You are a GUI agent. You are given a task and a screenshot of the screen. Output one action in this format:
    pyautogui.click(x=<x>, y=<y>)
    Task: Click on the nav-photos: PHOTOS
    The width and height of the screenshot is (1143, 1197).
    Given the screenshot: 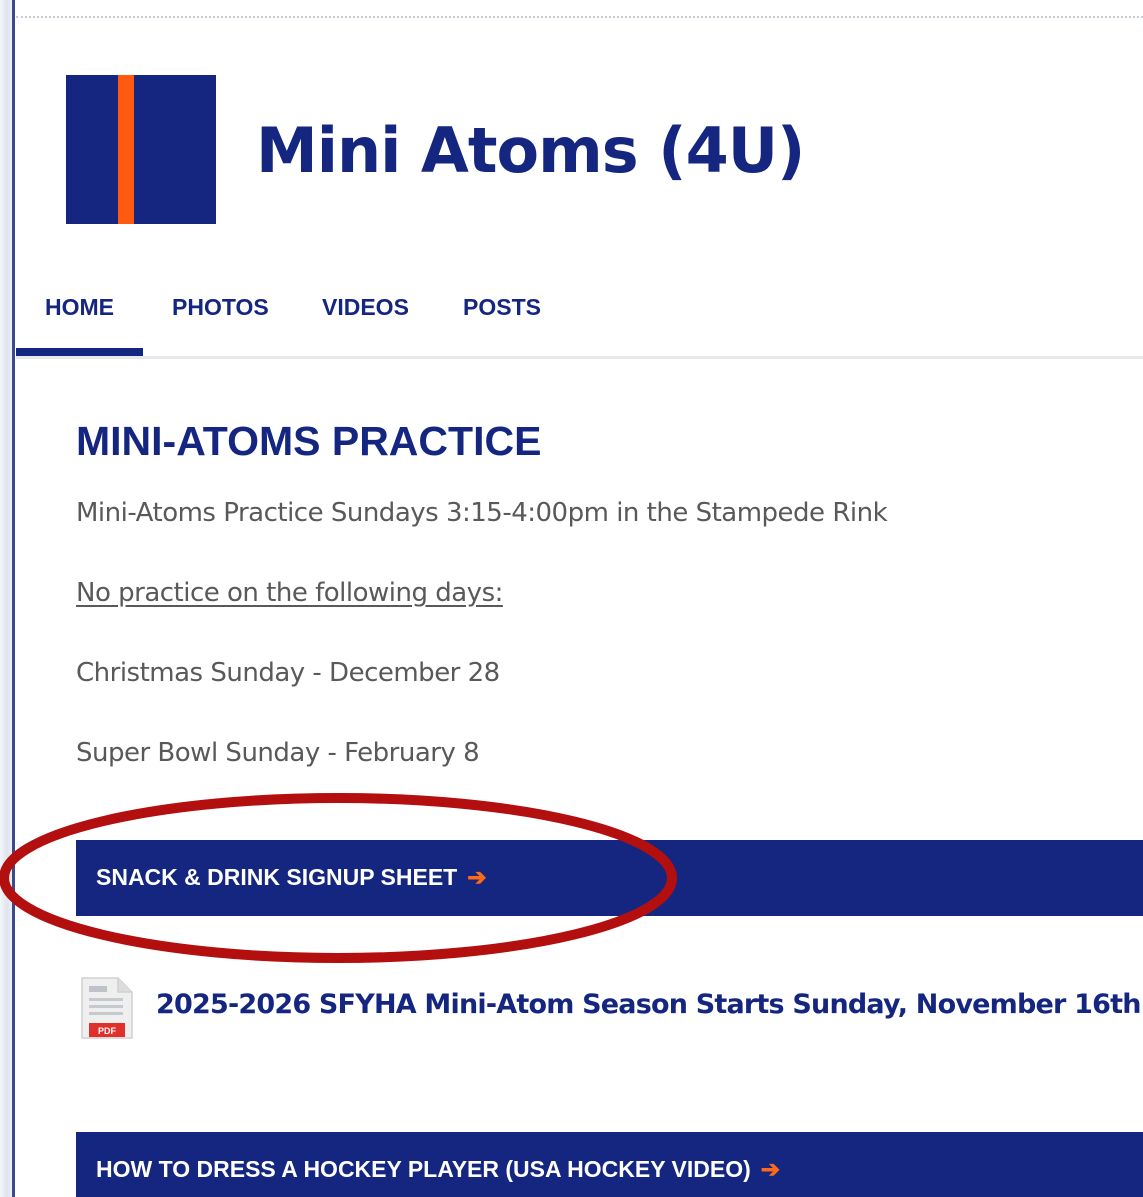 What is the action you would take?
    pyautogui.click(x=220, y=307)
    